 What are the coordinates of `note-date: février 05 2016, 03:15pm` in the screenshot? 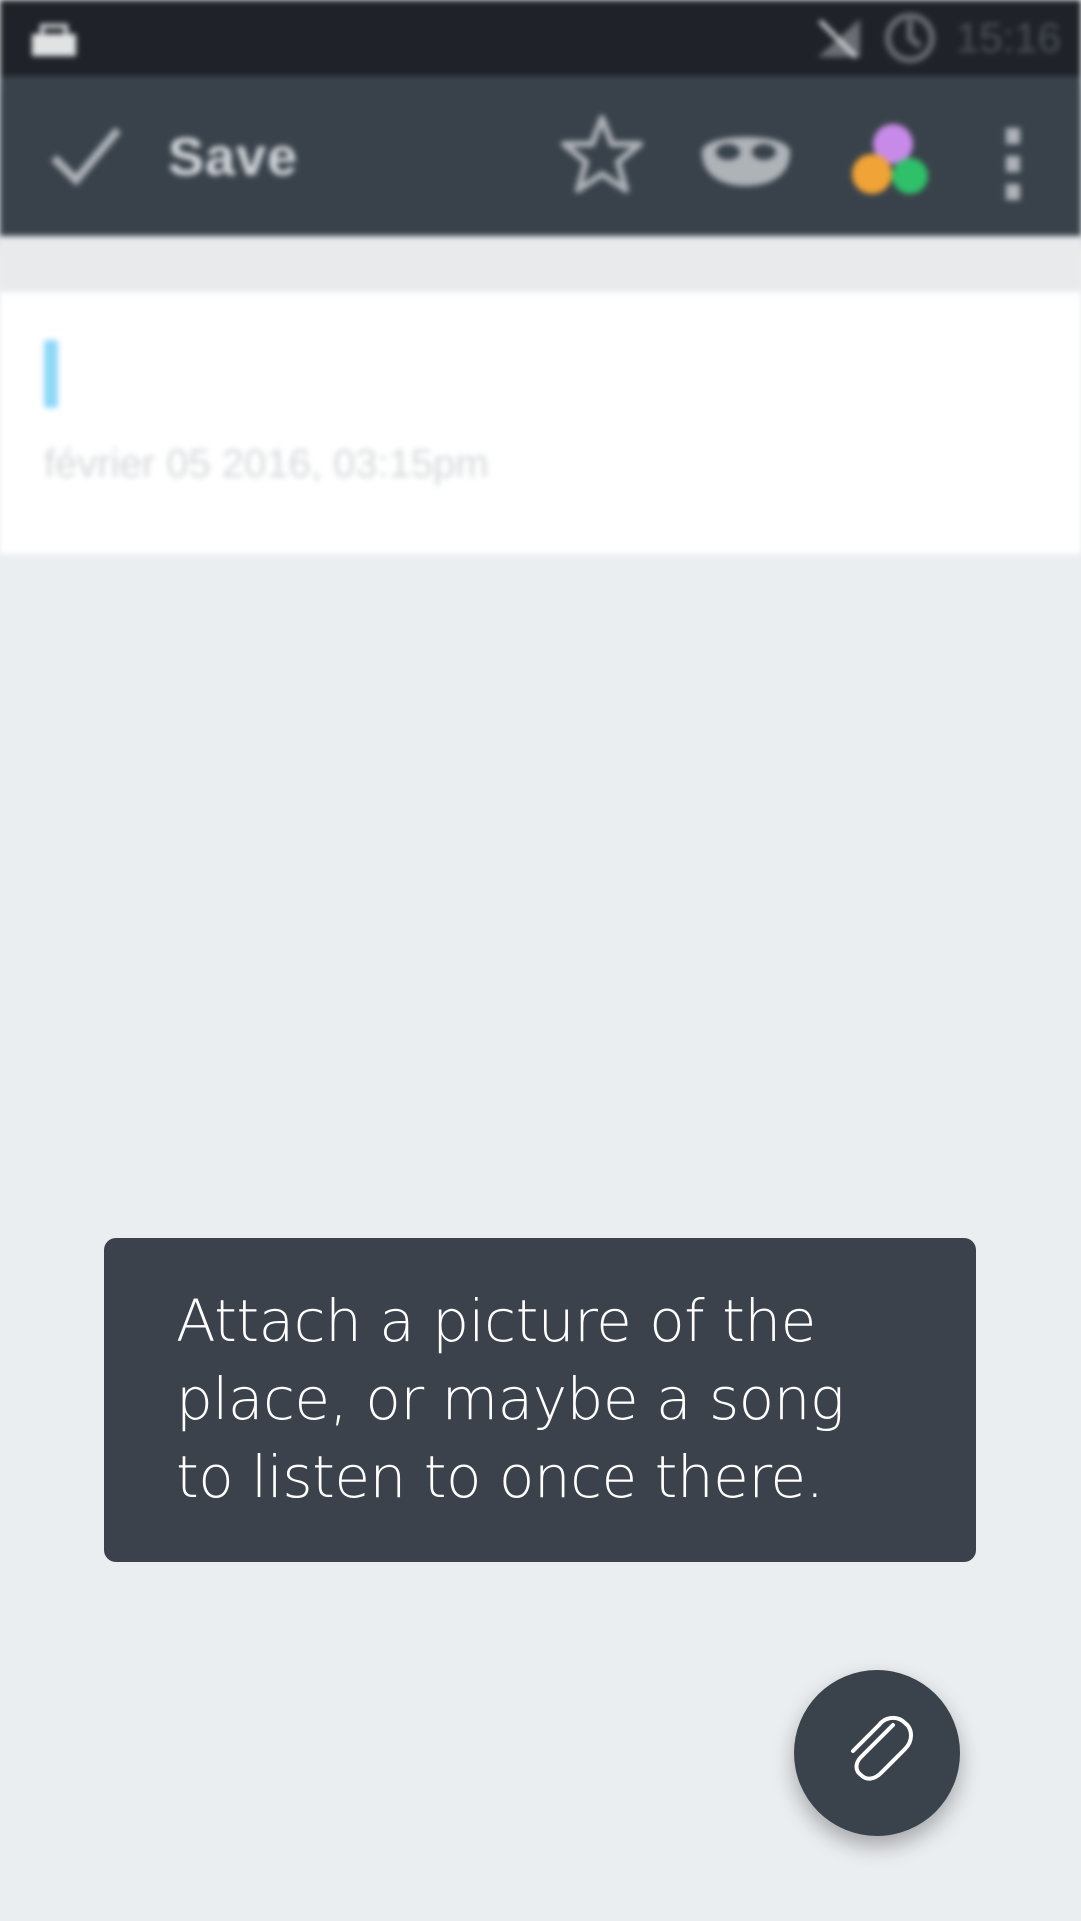 It's located at (266, 464).